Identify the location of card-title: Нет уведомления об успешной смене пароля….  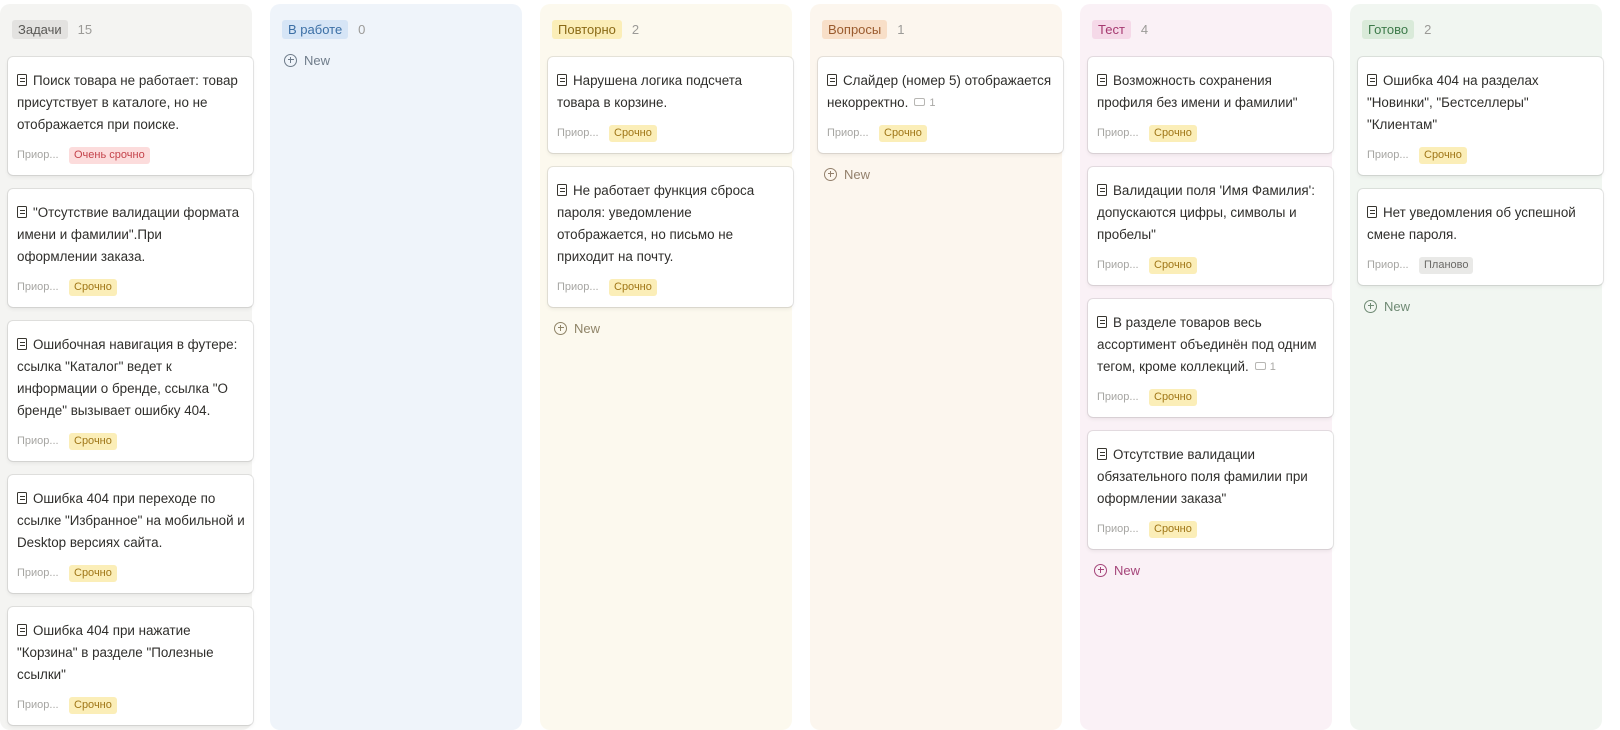
(1471, 223).